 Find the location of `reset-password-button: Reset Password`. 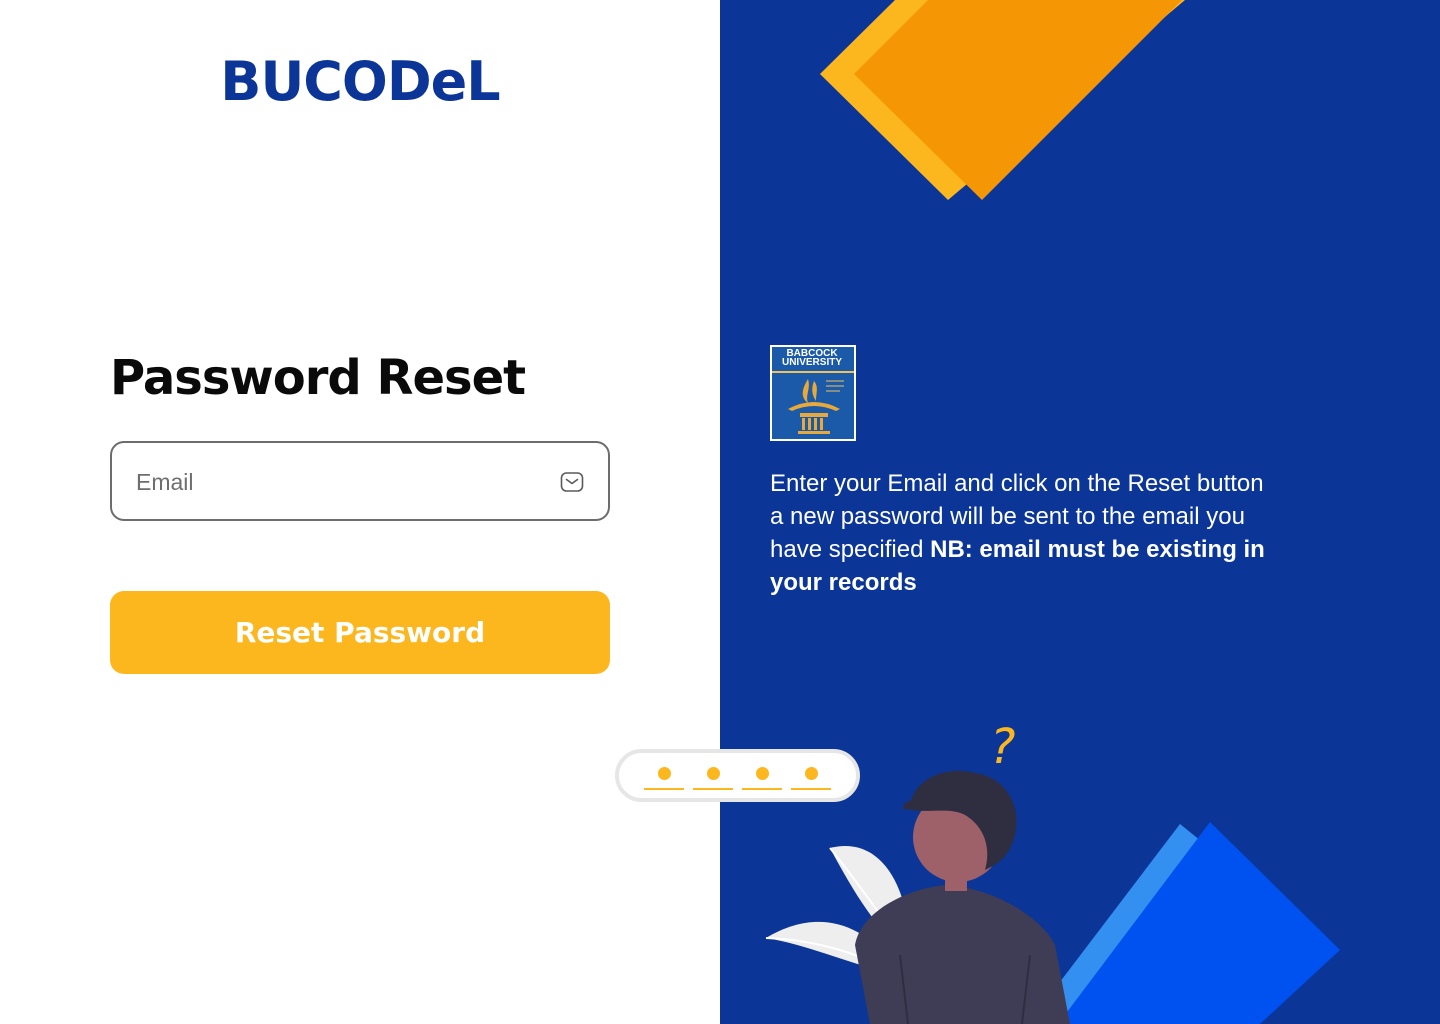

reset-password-button: Reset Password is located at coordinates (360, 632).